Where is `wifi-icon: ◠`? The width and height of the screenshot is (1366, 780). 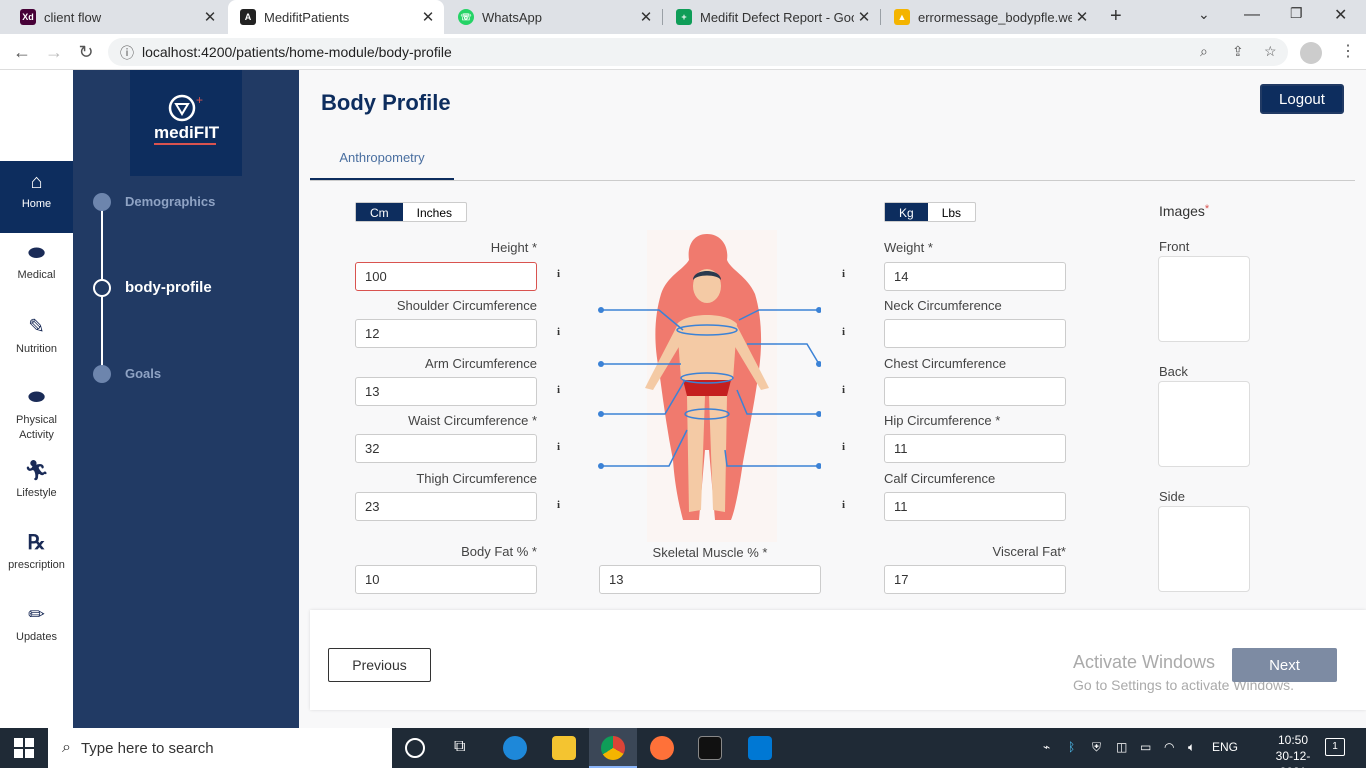 wifi-icon: ◠ is located at coordinates (1169, 747).